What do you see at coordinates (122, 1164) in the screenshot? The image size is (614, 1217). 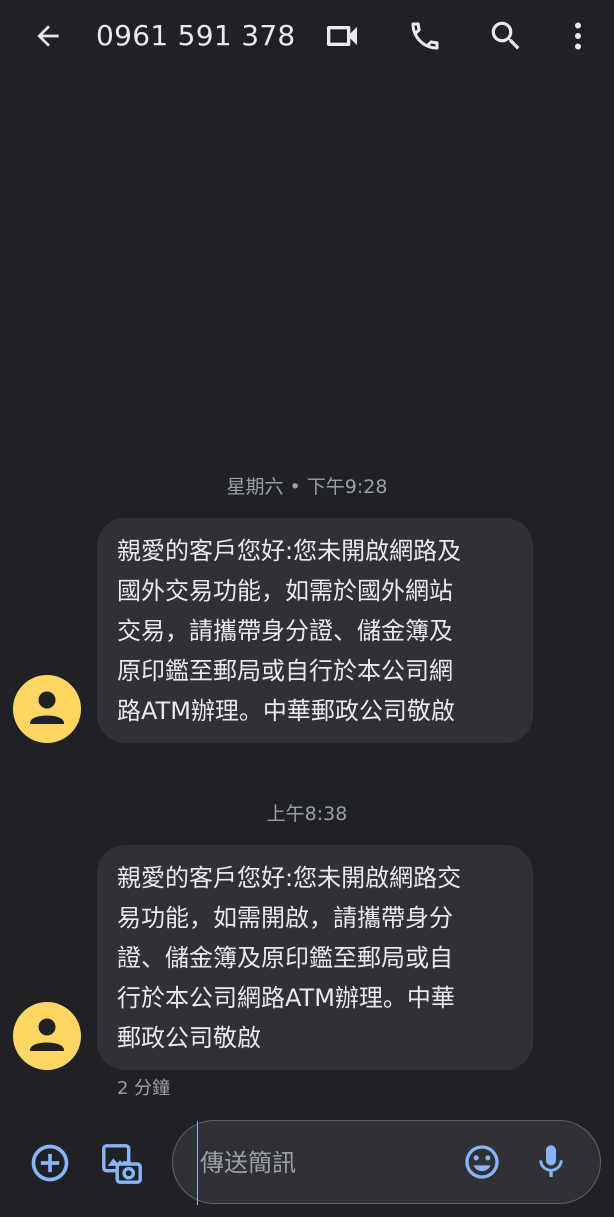 I see `gallery-icon` at bounding box center [122, 1164].